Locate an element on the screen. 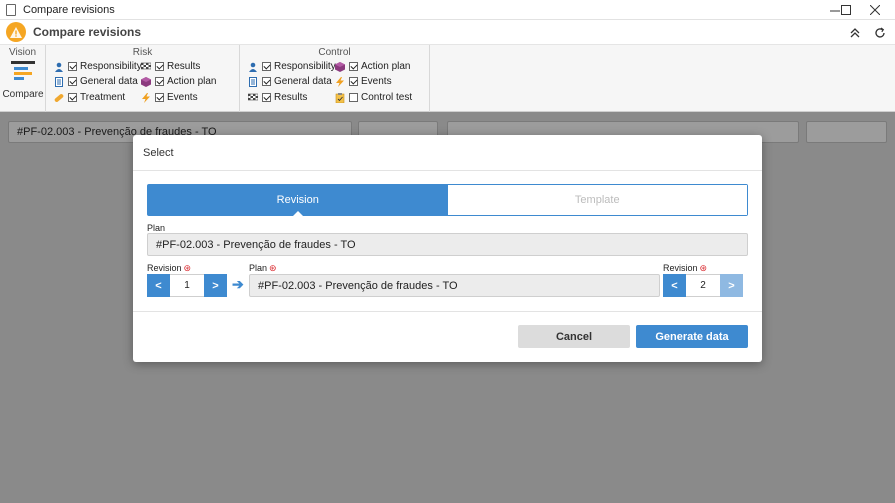  right-revision-label: Revision ⊛ is located at coordinates (685, 268).